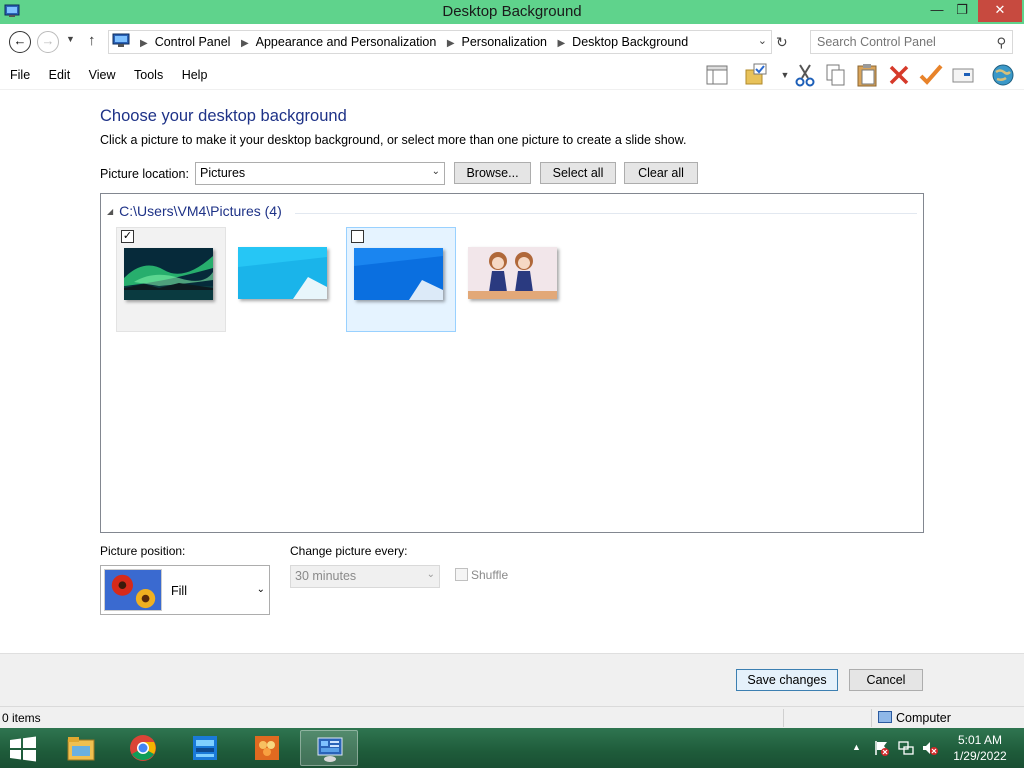 The width and height of the screenshot is (1024, 768). Describe the element at coordinates (320, 173) in the screenshot. I see `picture-location-select: Pictures ⌄` at that location.